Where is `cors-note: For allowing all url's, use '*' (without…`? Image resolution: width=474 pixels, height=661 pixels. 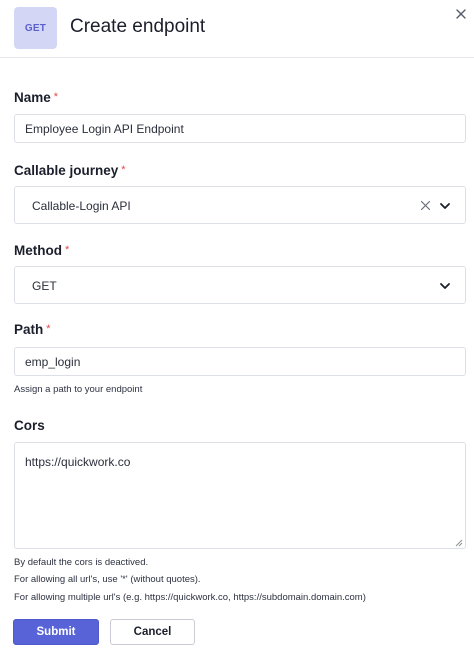
cors-note: For allowing all url's, use '*' (without… is located at coordinates (107, 579).